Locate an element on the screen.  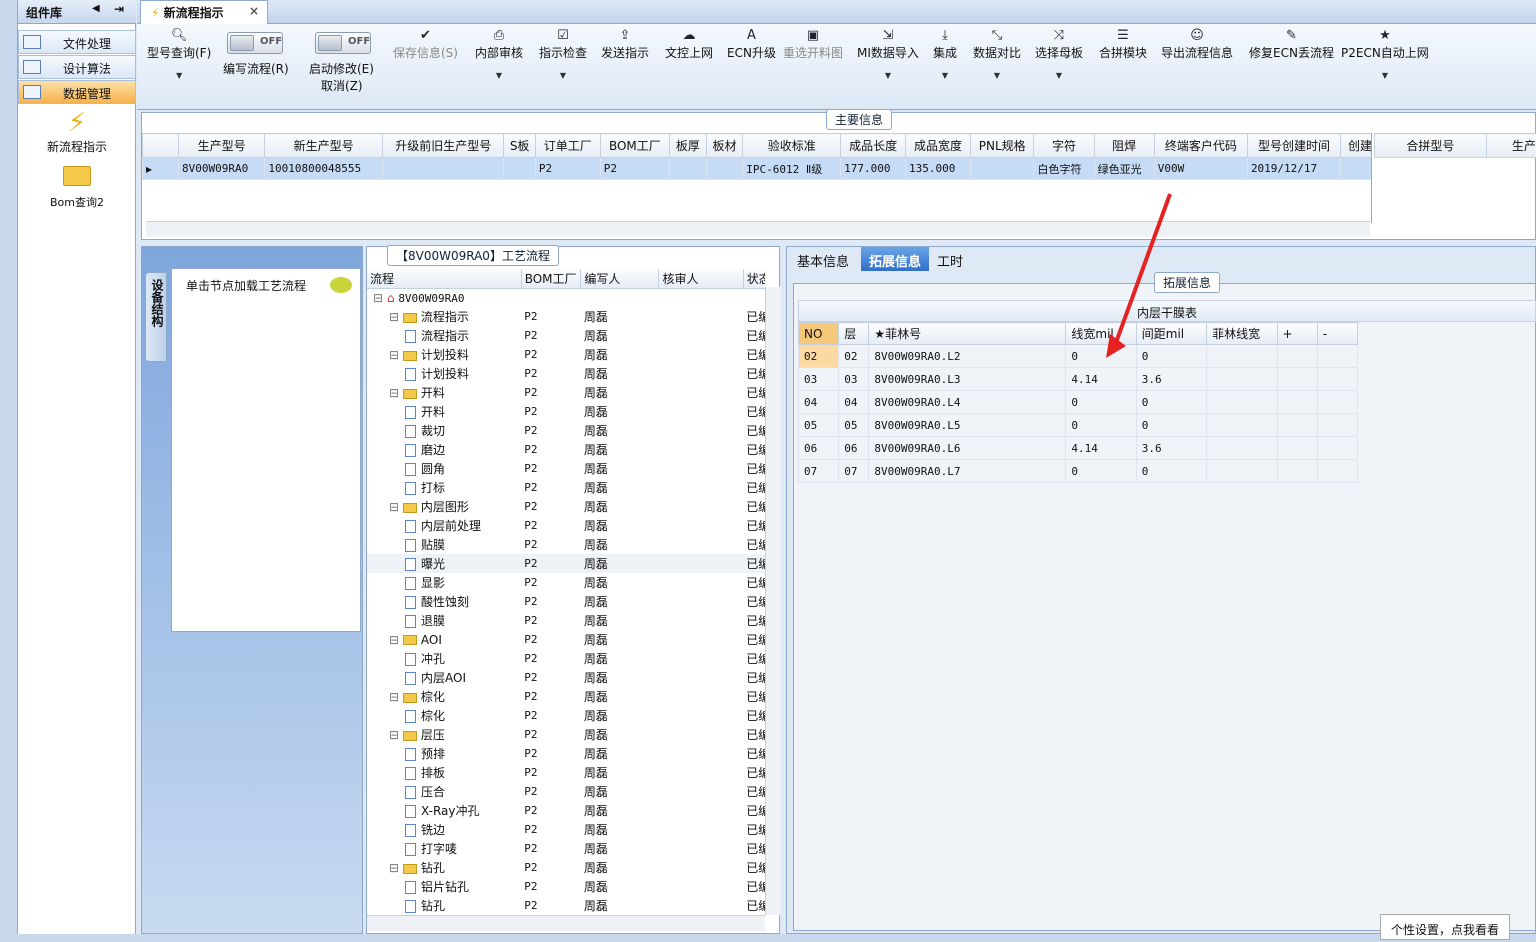
column-header: 型号创建时间 is located at coordinates (1294, 145).